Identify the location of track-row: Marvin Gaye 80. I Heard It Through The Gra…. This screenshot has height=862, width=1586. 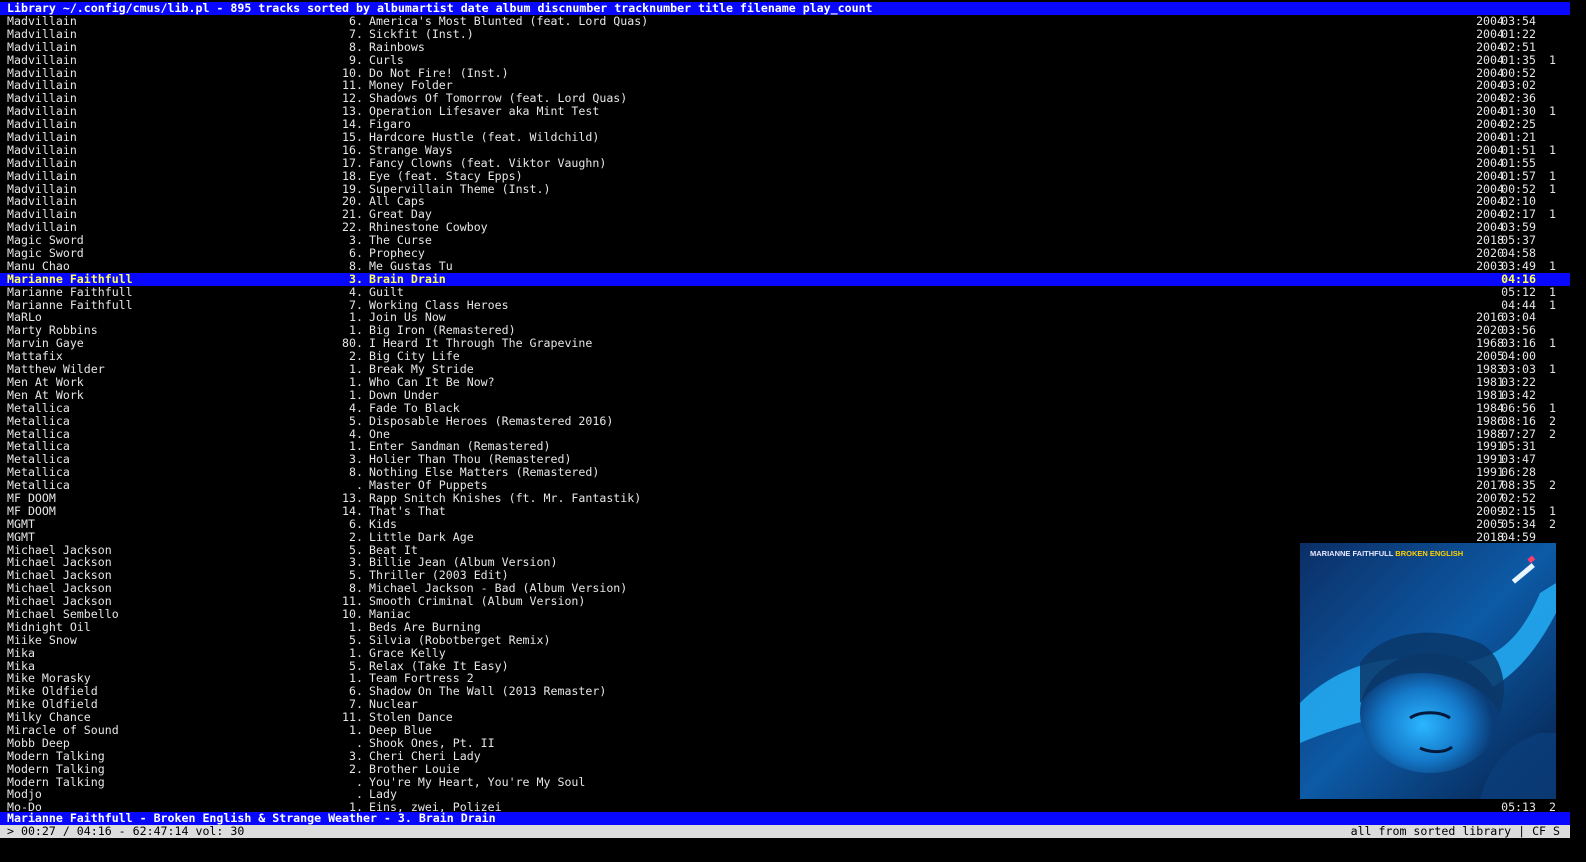
(785, 343).